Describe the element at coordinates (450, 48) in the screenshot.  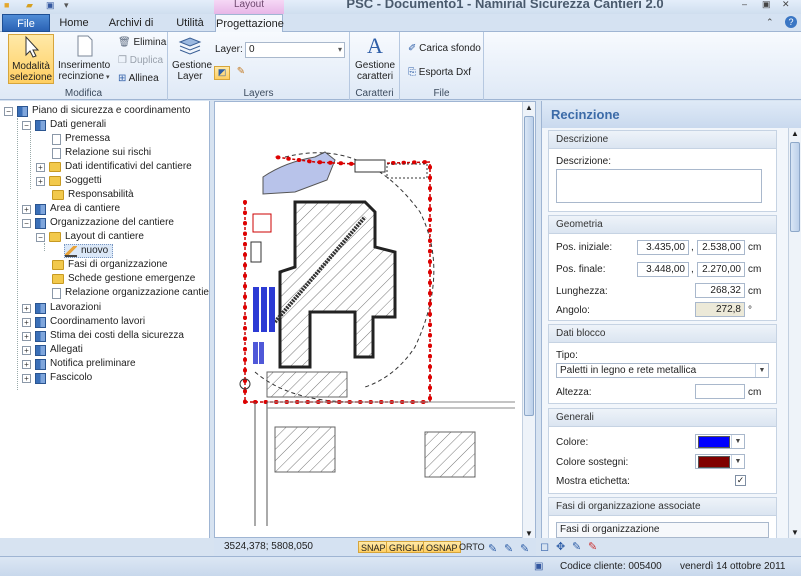
I see `carica-sfondo-label: Carica sfondo` at that location.